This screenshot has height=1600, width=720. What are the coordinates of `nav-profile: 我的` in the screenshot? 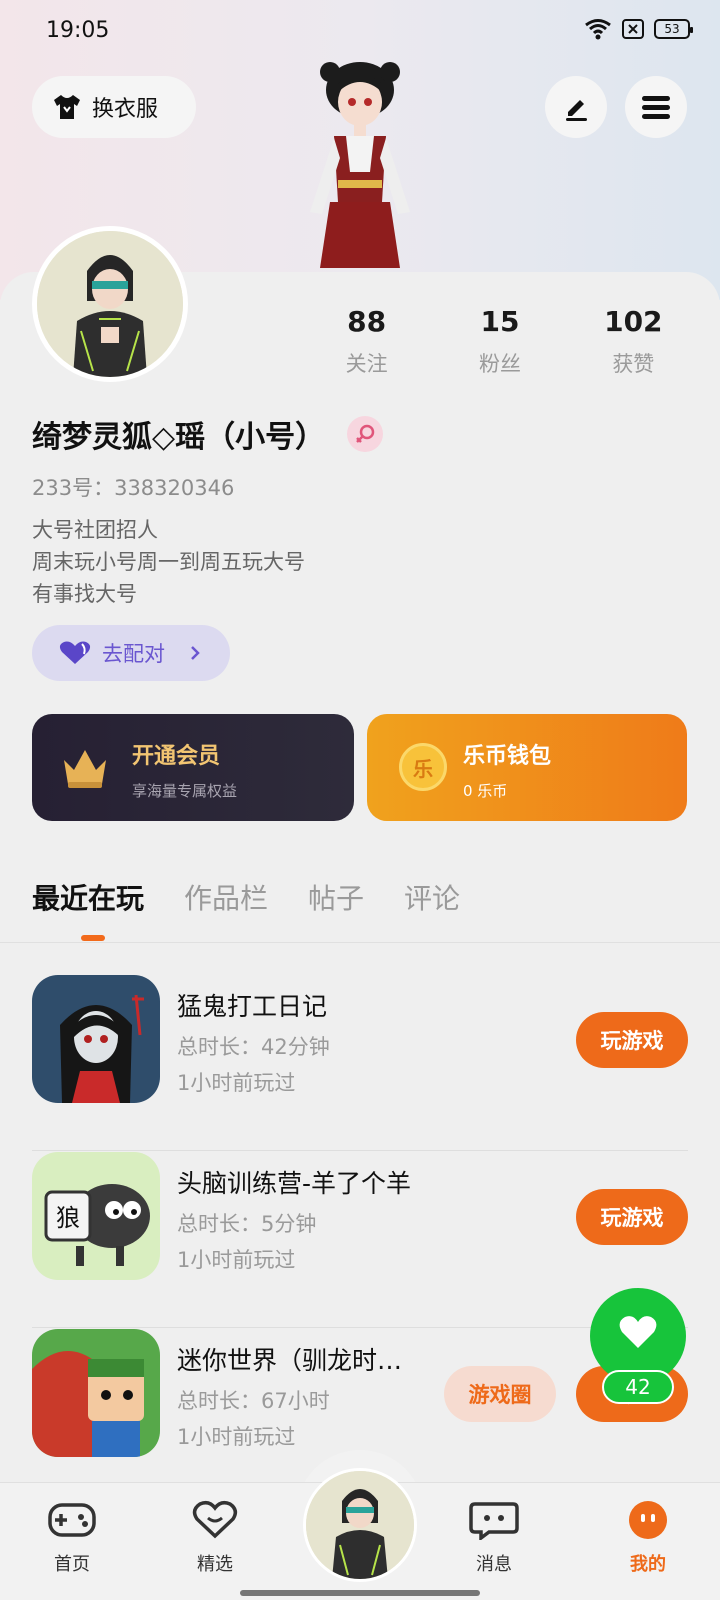 It's located at (648, 1538).